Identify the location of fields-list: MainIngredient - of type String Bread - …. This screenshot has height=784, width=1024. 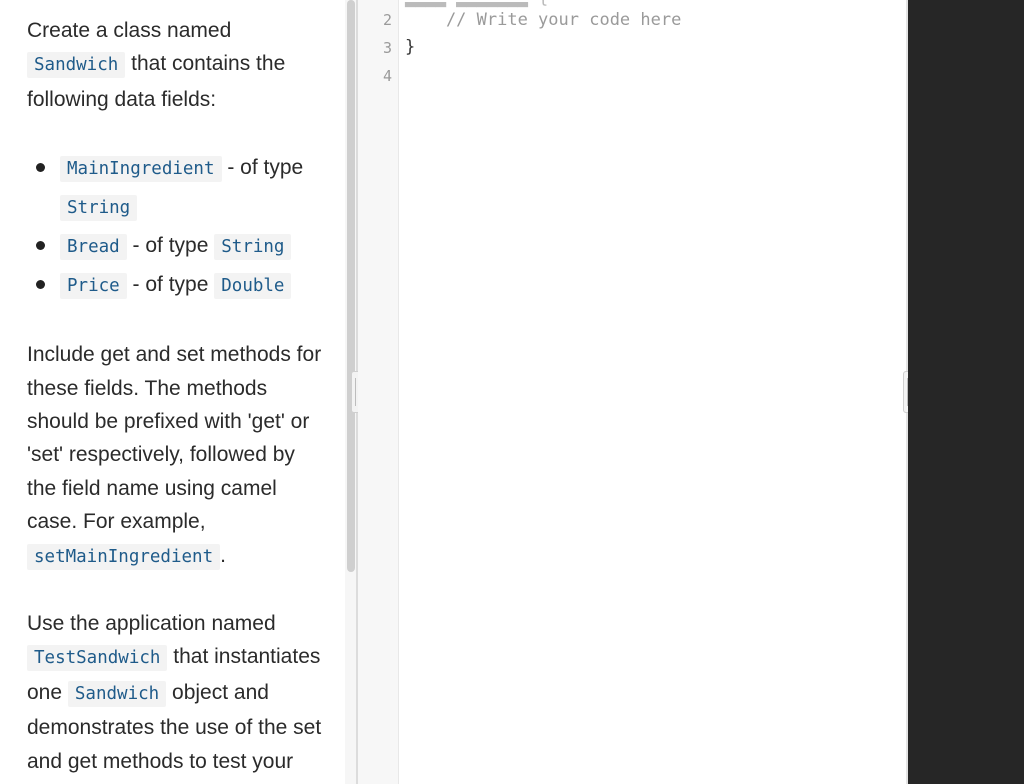
(177, 227).